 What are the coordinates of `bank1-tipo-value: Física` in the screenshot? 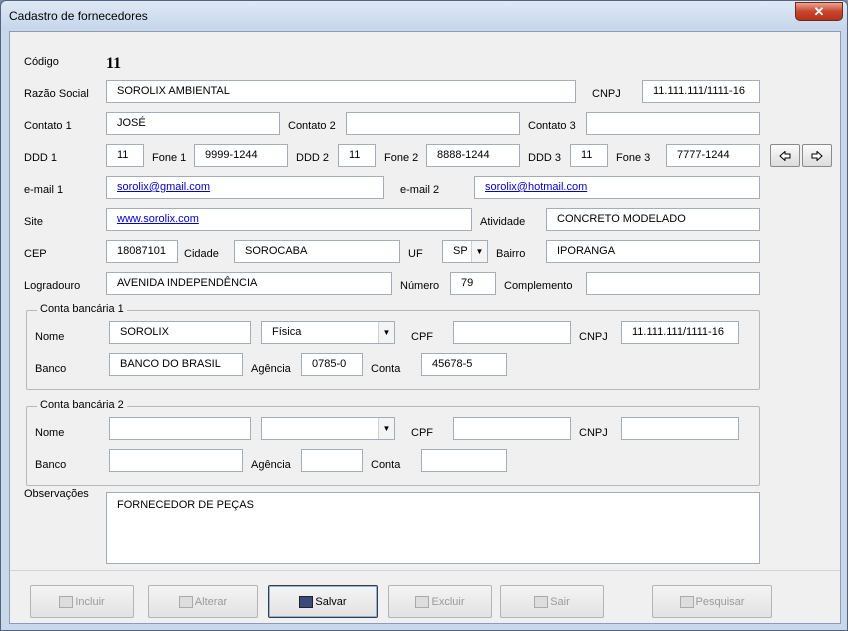 It's located at (287, 332).